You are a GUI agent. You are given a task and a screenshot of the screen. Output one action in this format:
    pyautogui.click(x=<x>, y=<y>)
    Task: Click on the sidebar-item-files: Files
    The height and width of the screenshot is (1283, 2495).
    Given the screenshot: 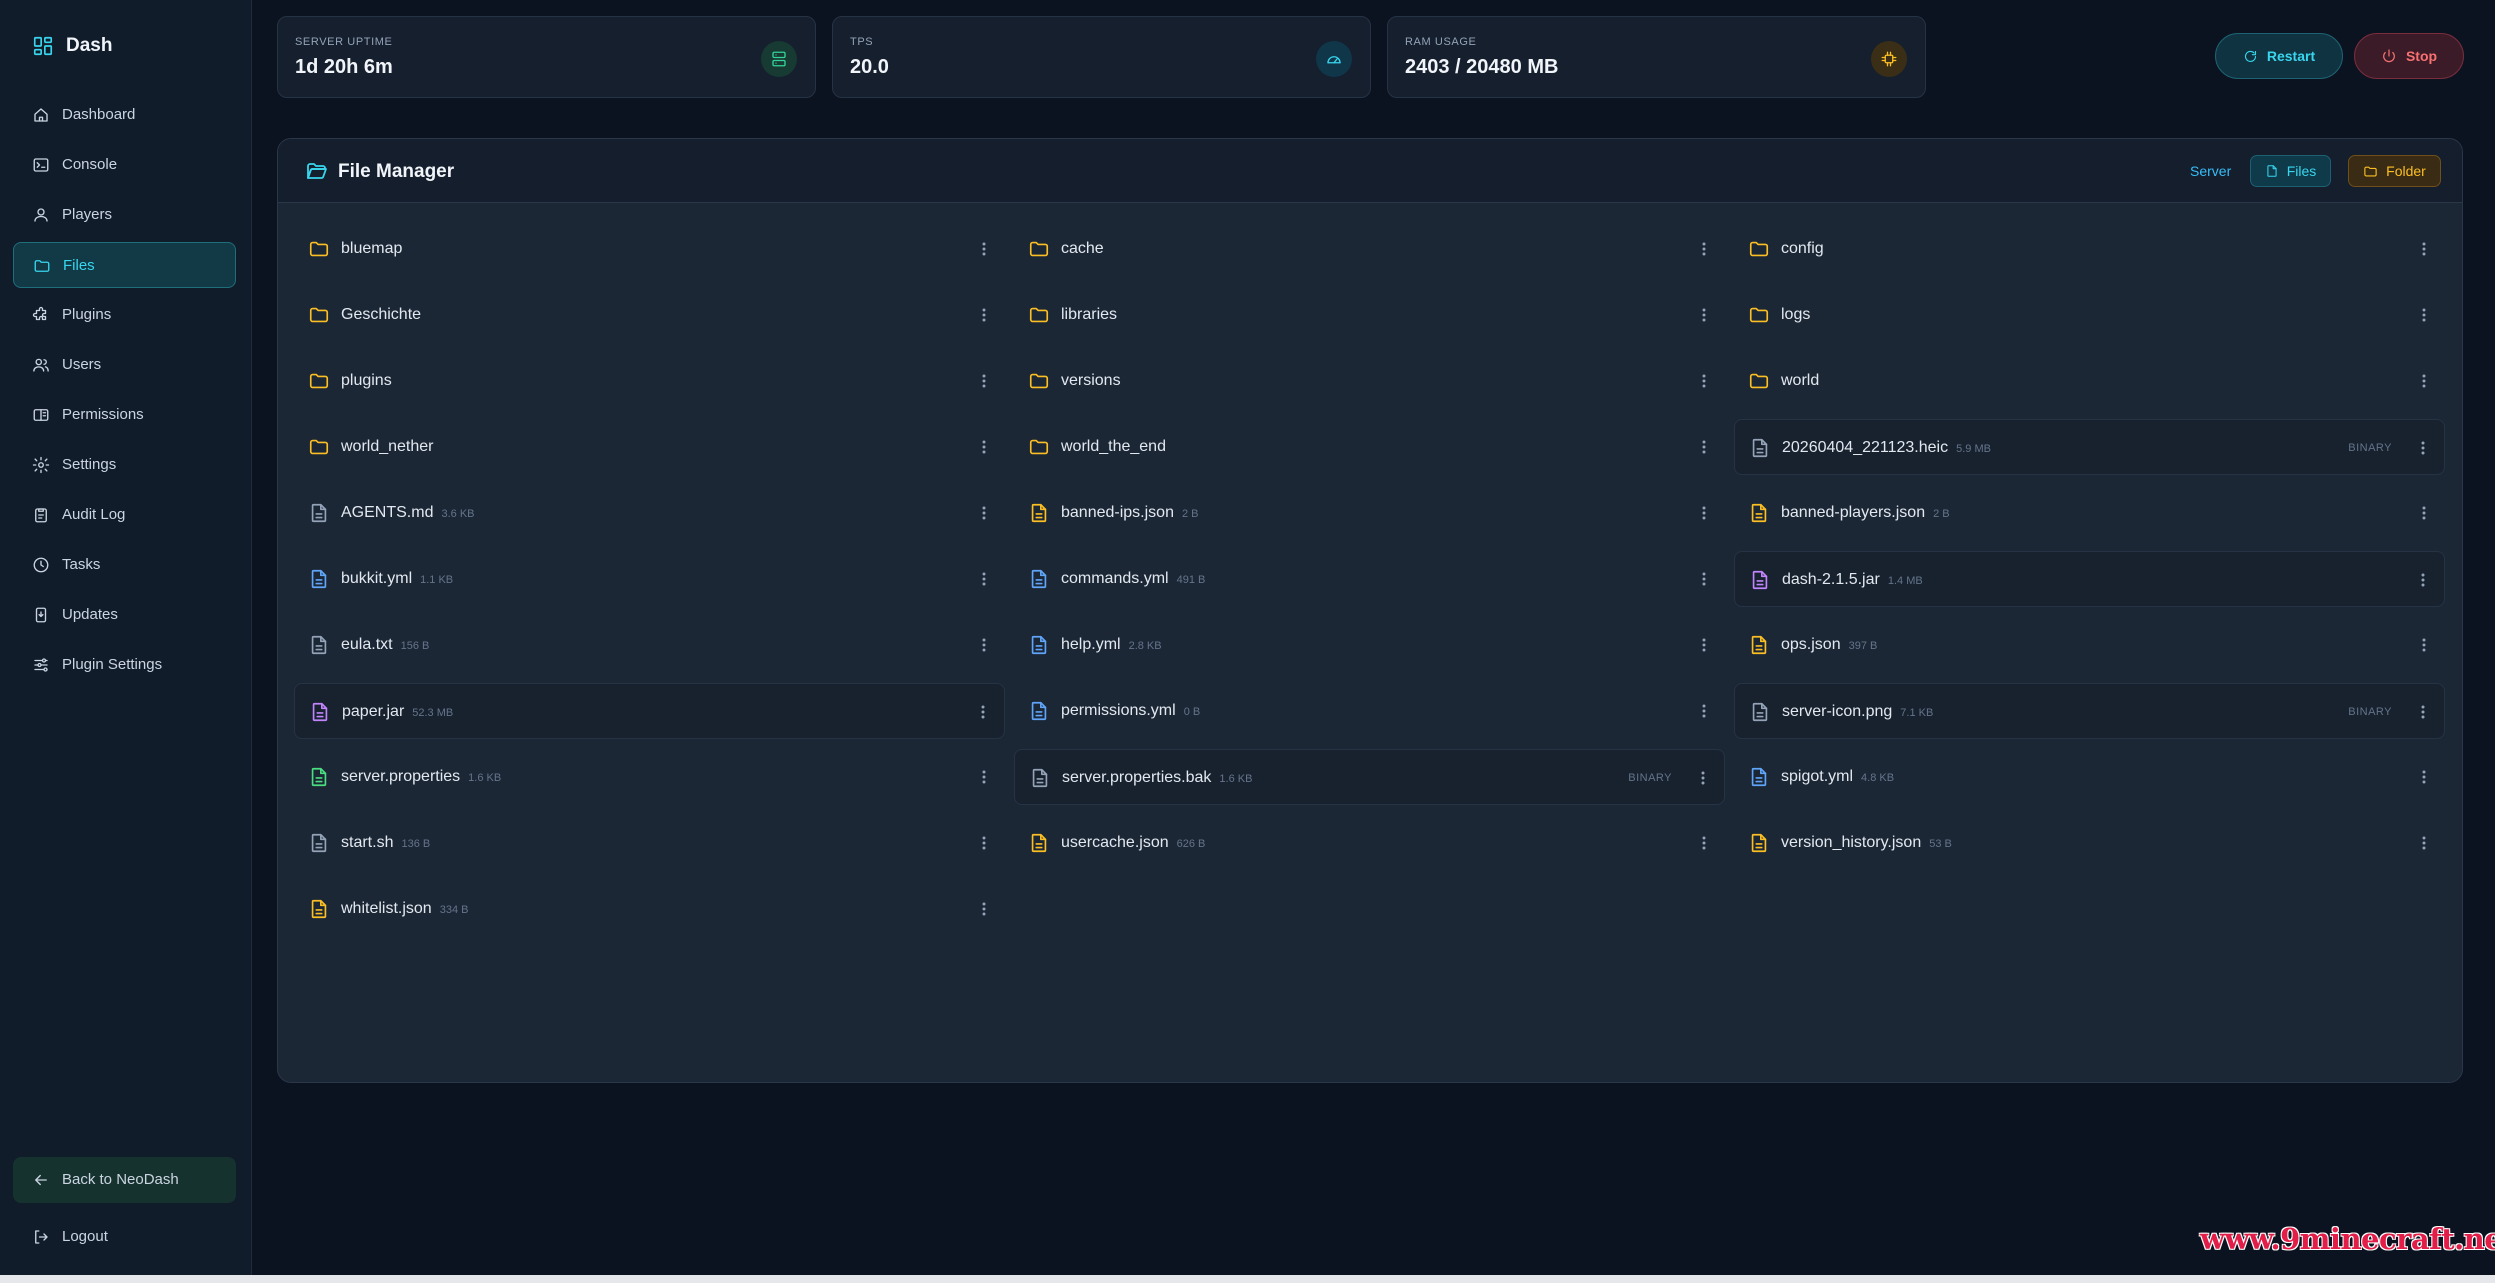 What is the action you would take?
    pyautogui.click(x=124, y=265)
    